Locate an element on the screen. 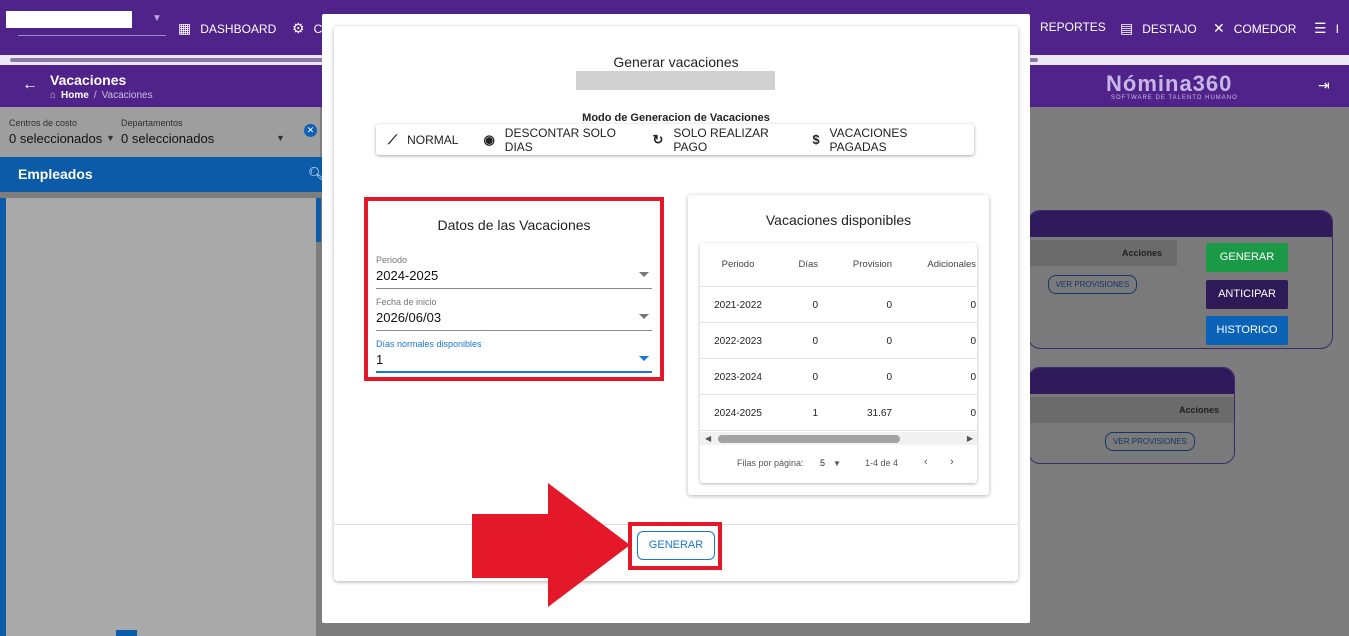  col-provision: Provision is located at coordinates (861, 264).